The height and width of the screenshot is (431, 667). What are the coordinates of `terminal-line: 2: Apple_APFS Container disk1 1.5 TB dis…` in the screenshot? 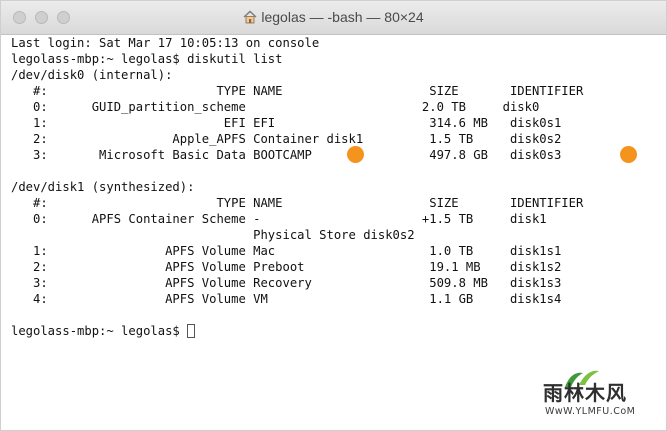 It's located at (286, 139).